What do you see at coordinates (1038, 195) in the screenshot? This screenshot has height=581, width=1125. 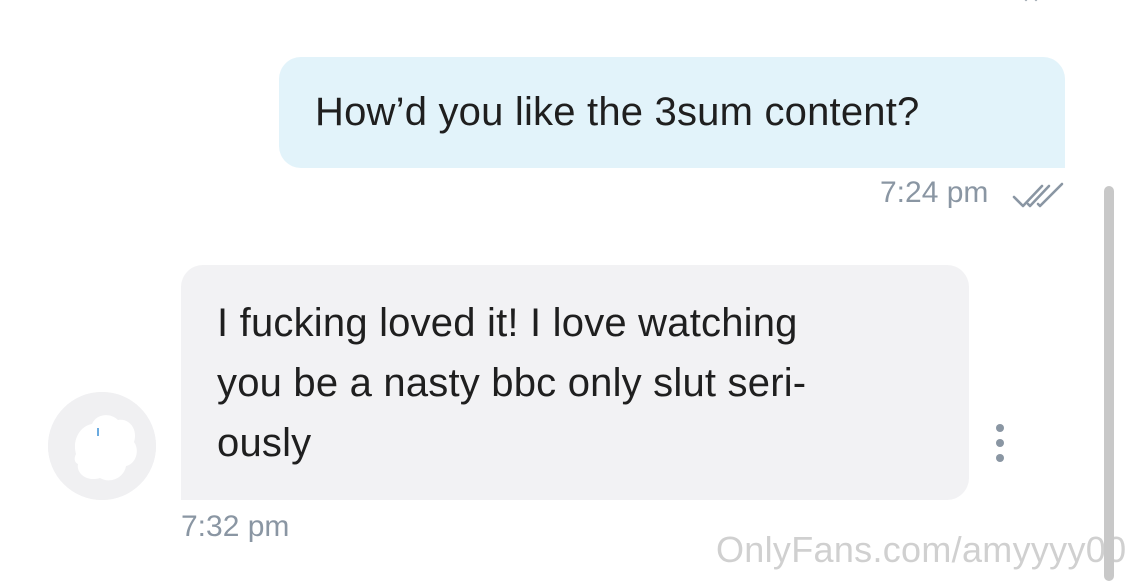 I see `double-check-icon` at bounding box center [1038, 195].